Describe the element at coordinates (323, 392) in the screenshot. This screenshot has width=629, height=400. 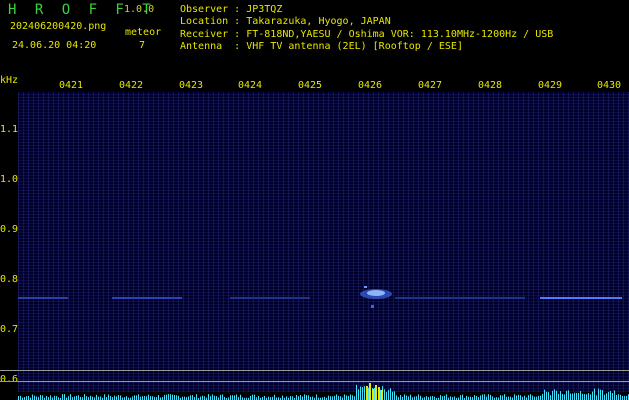
I see `spectrum-strip` at that location.